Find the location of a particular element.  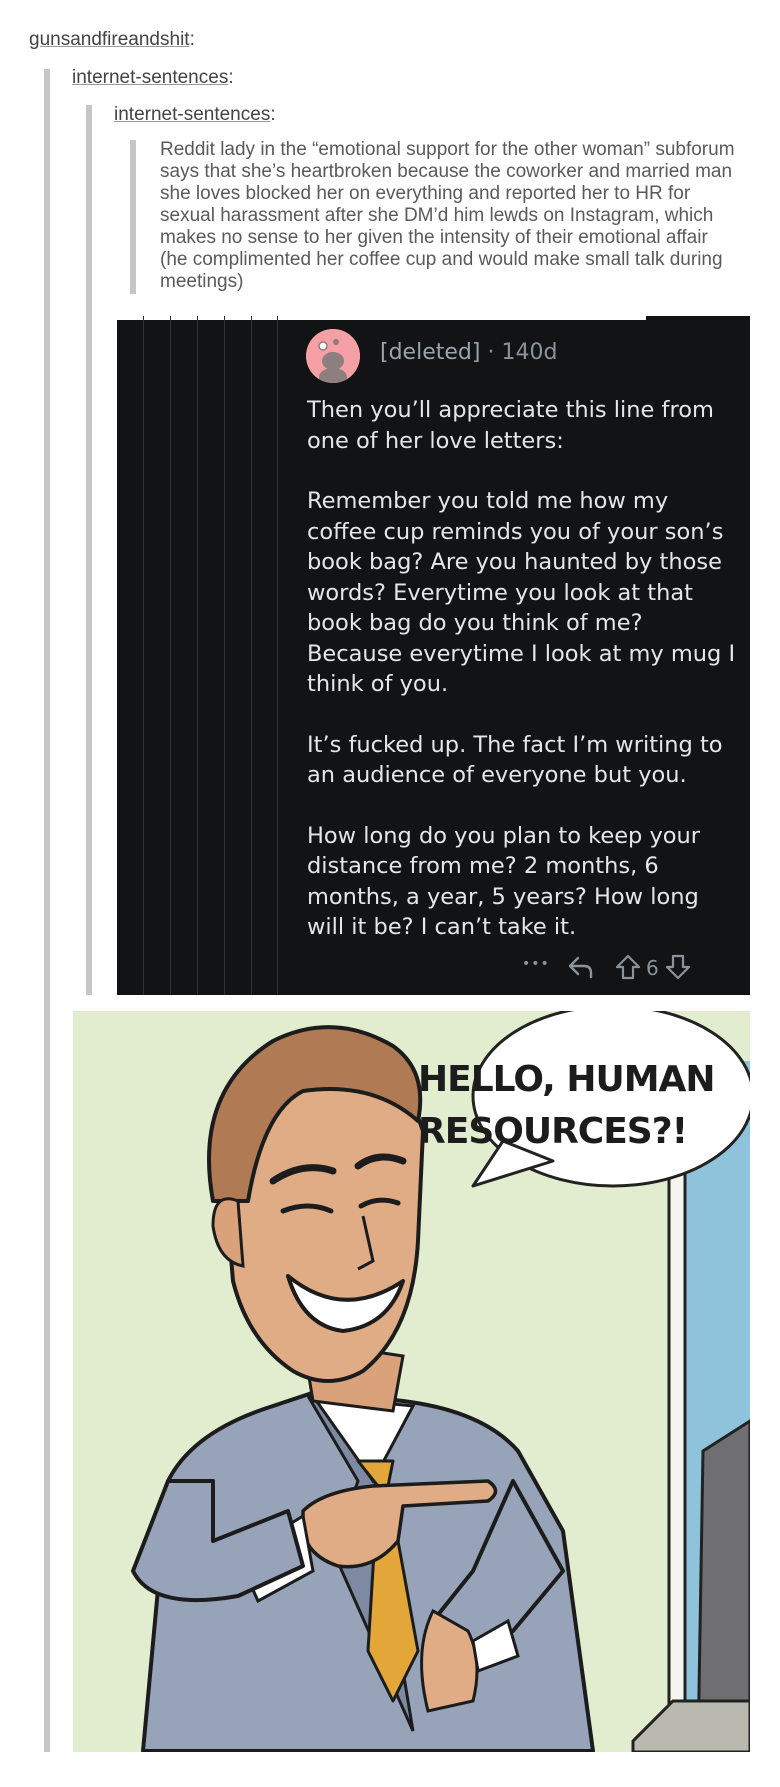

op-header: gunsandfireandshit: is located at coordinates (112, 40).